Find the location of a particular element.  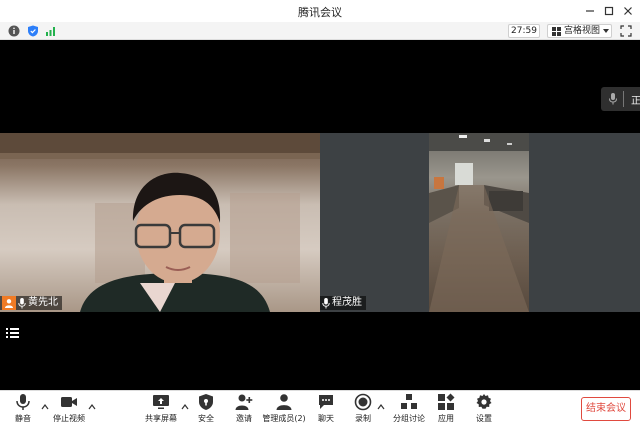

info-icon is located at coordinates (14, 31).